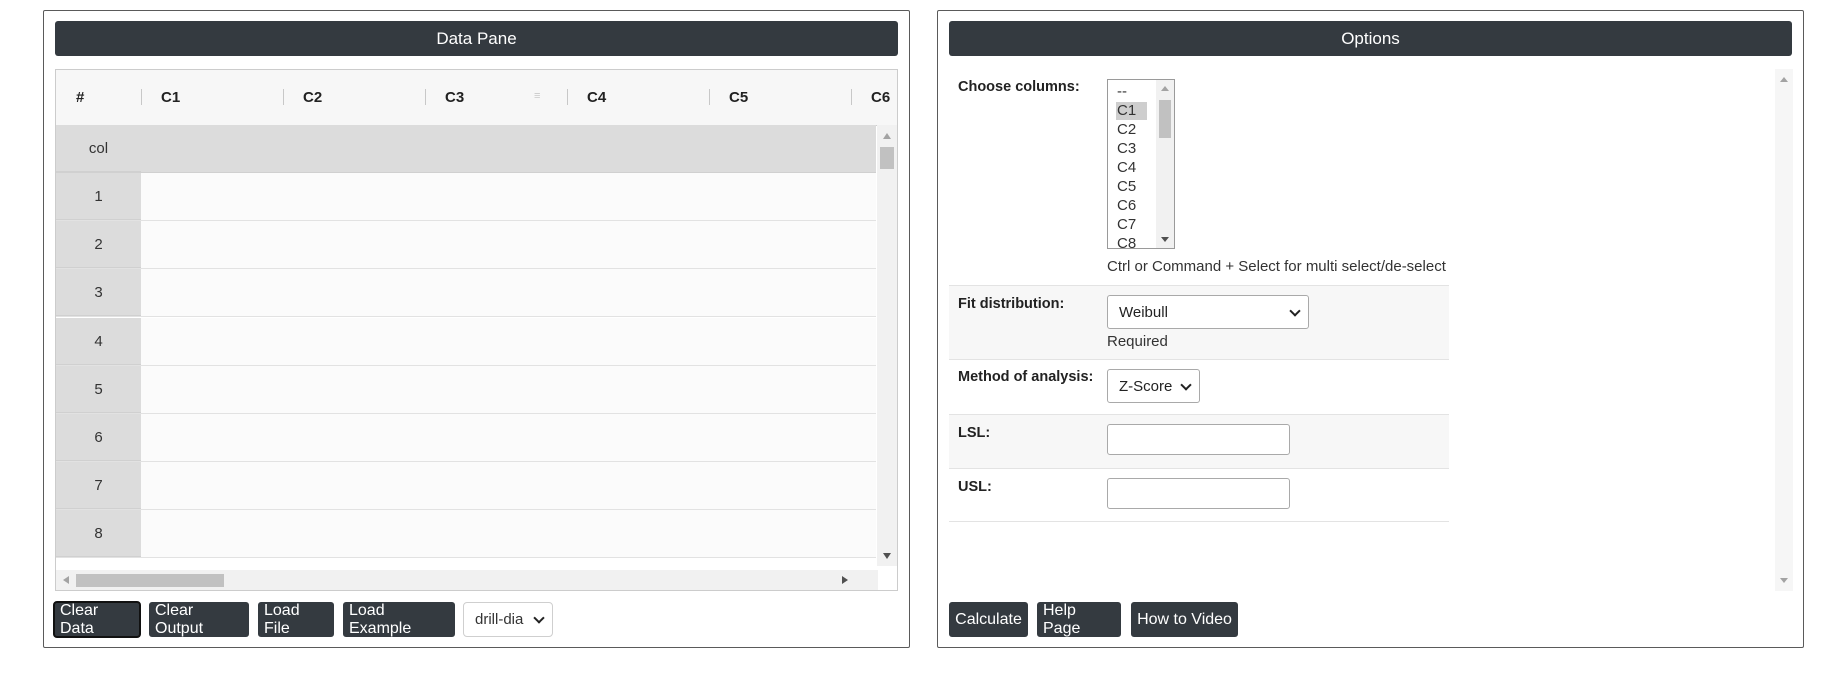 This screenshot has height=679, width=1844. Describe the element at coordinates (97, 619) in the screenshot. I see `clear-data-button: Clear Data` at that location.